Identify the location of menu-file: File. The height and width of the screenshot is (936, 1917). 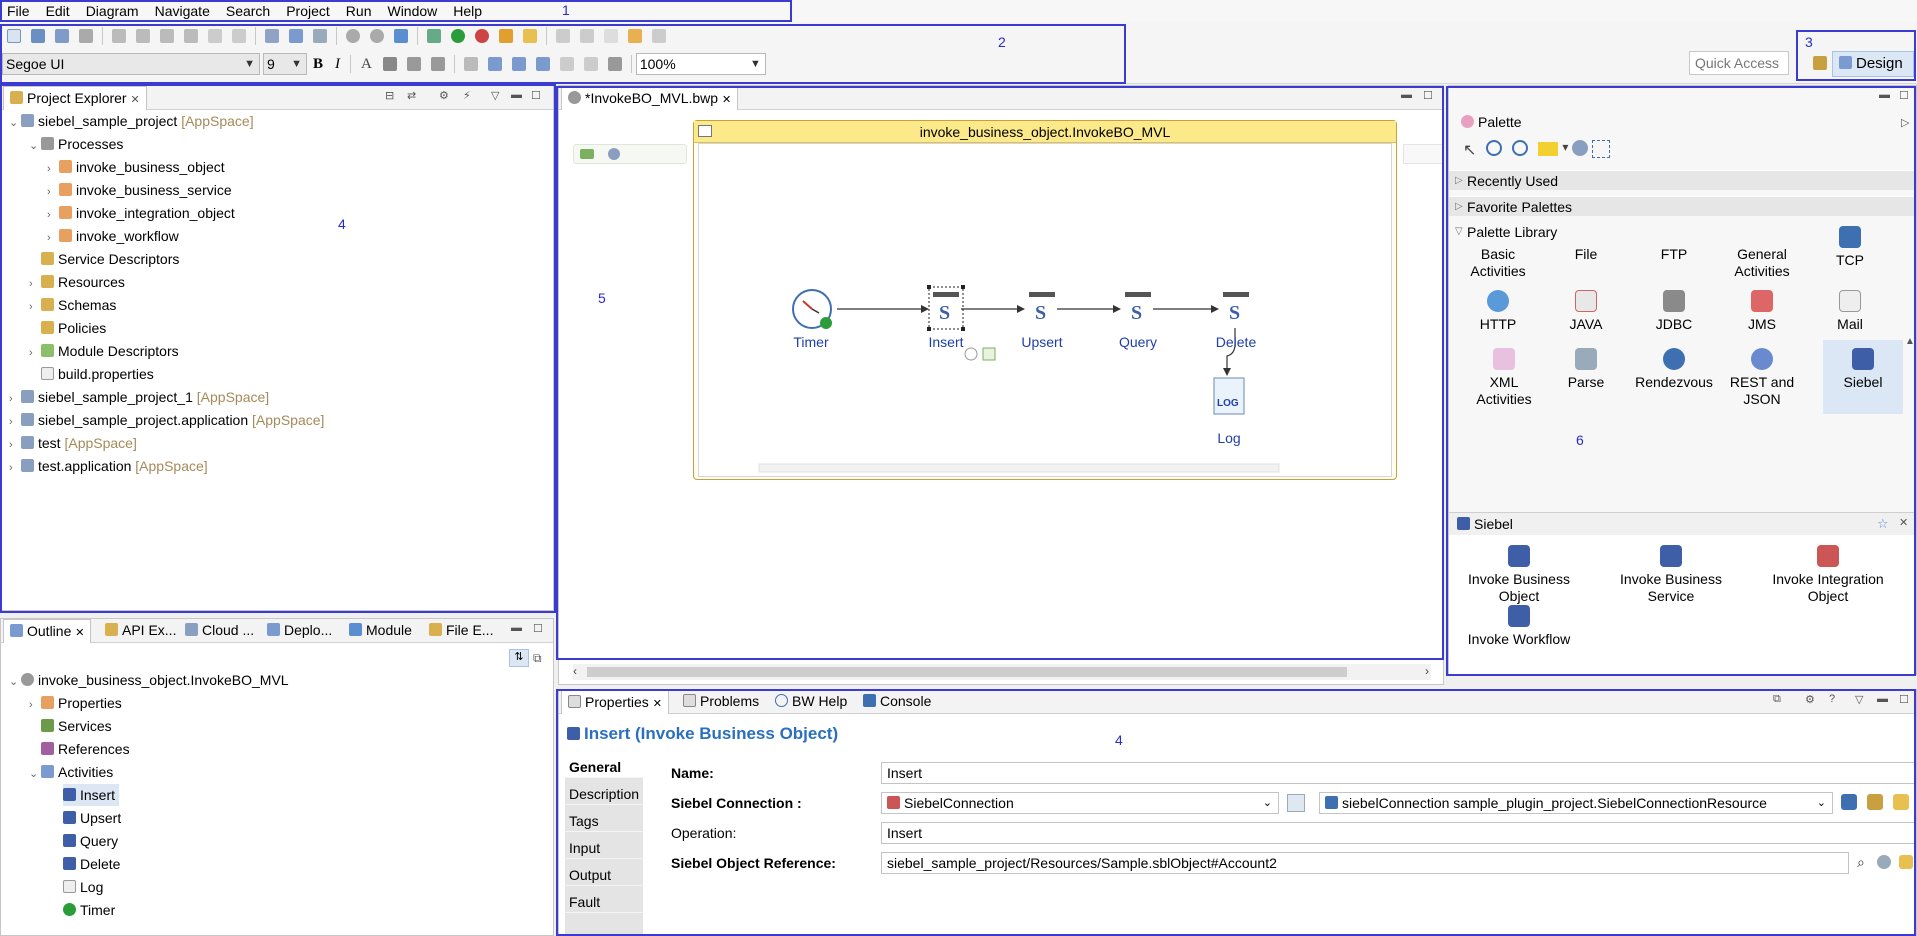
(19, 10).